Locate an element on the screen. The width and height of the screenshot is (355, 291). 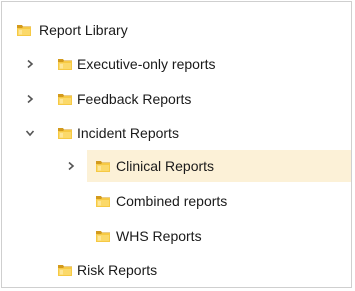
tree-item-label: Combined reports is located at coordinates (172, 201).